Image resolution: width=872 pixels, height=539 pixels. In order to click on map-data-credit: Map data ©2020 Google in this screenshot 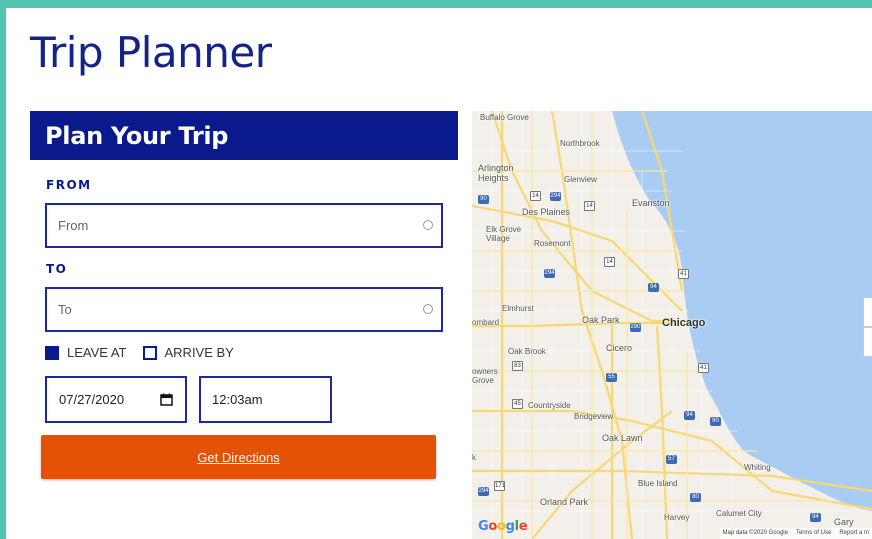, I will do `click(755, 533)`.